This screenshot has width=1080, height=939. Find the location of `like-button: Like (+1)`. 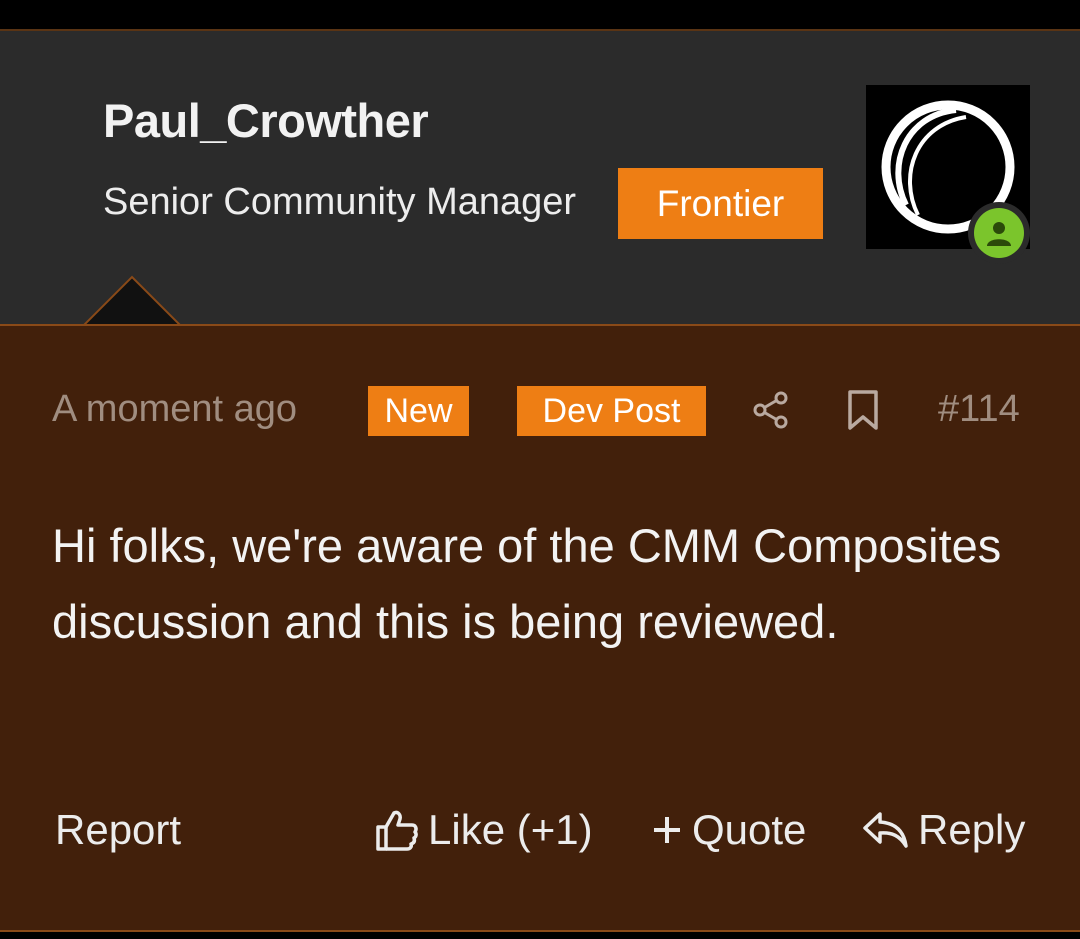

like-button: Like (+1) is located at coordinates (483, 830).